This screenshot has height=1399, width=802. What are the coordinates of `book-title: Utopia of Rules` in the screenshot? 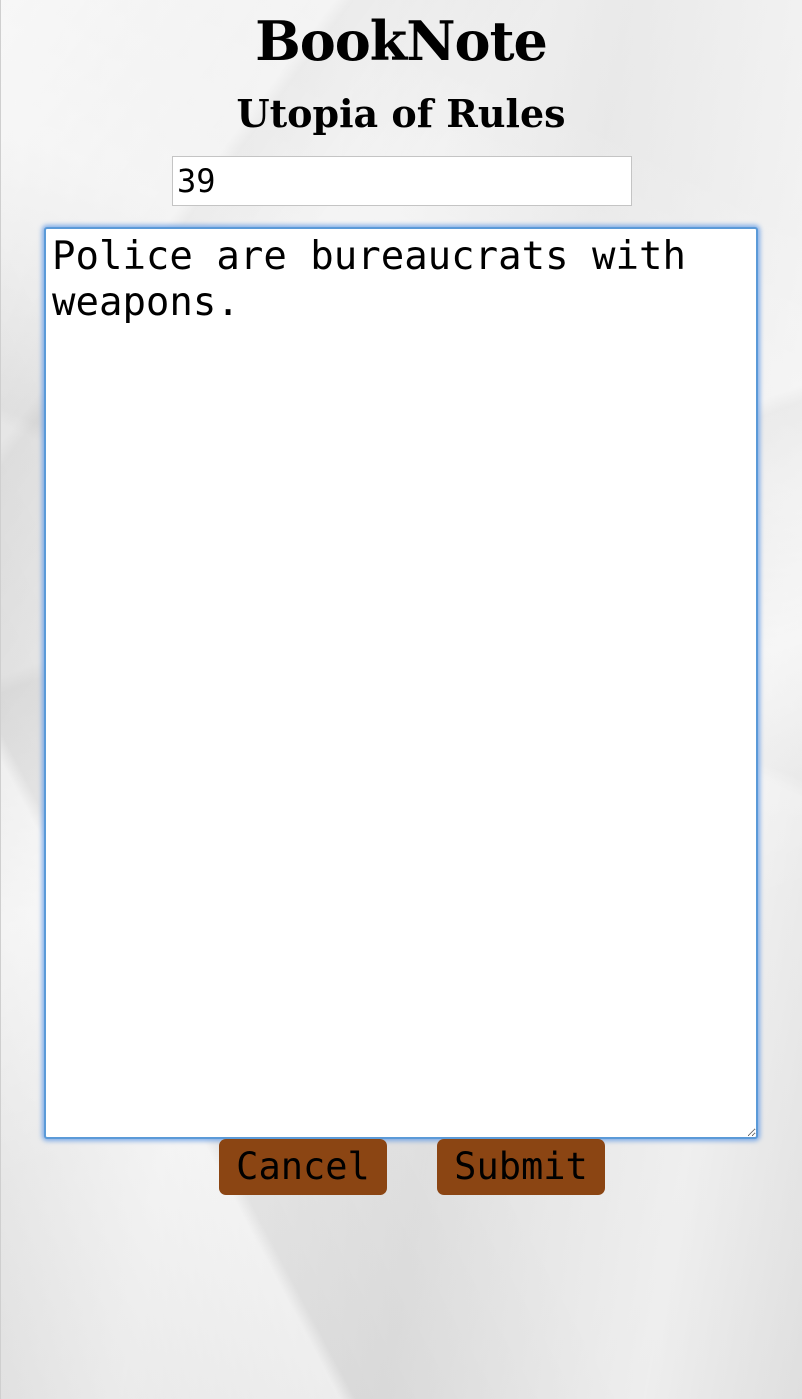 It's located at (401, 113).